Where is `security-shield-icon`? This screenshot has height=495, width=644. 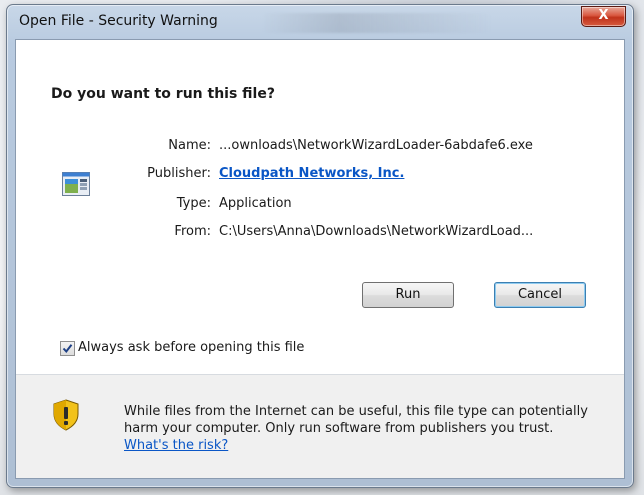 security-shield-icon is located at coordinates (66, 415).